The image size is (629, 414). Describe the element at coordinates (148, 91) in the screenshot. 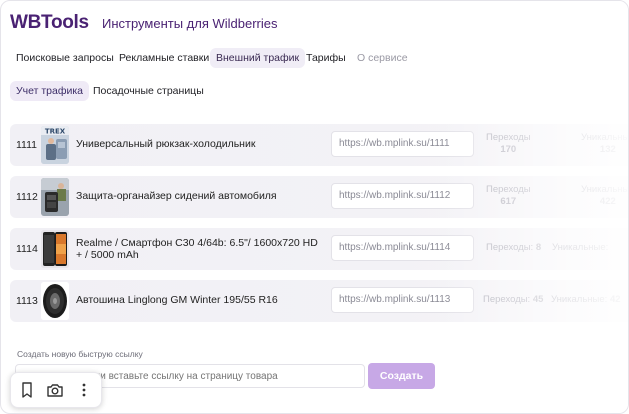

I see `subtab-landing-pages: Посадочные страницы` at that location.